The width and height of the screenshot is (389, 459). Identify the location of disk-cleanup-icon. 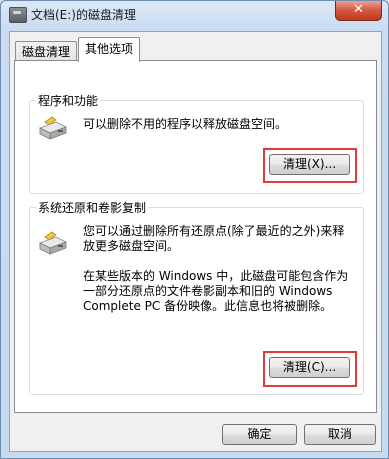
(18, 15).